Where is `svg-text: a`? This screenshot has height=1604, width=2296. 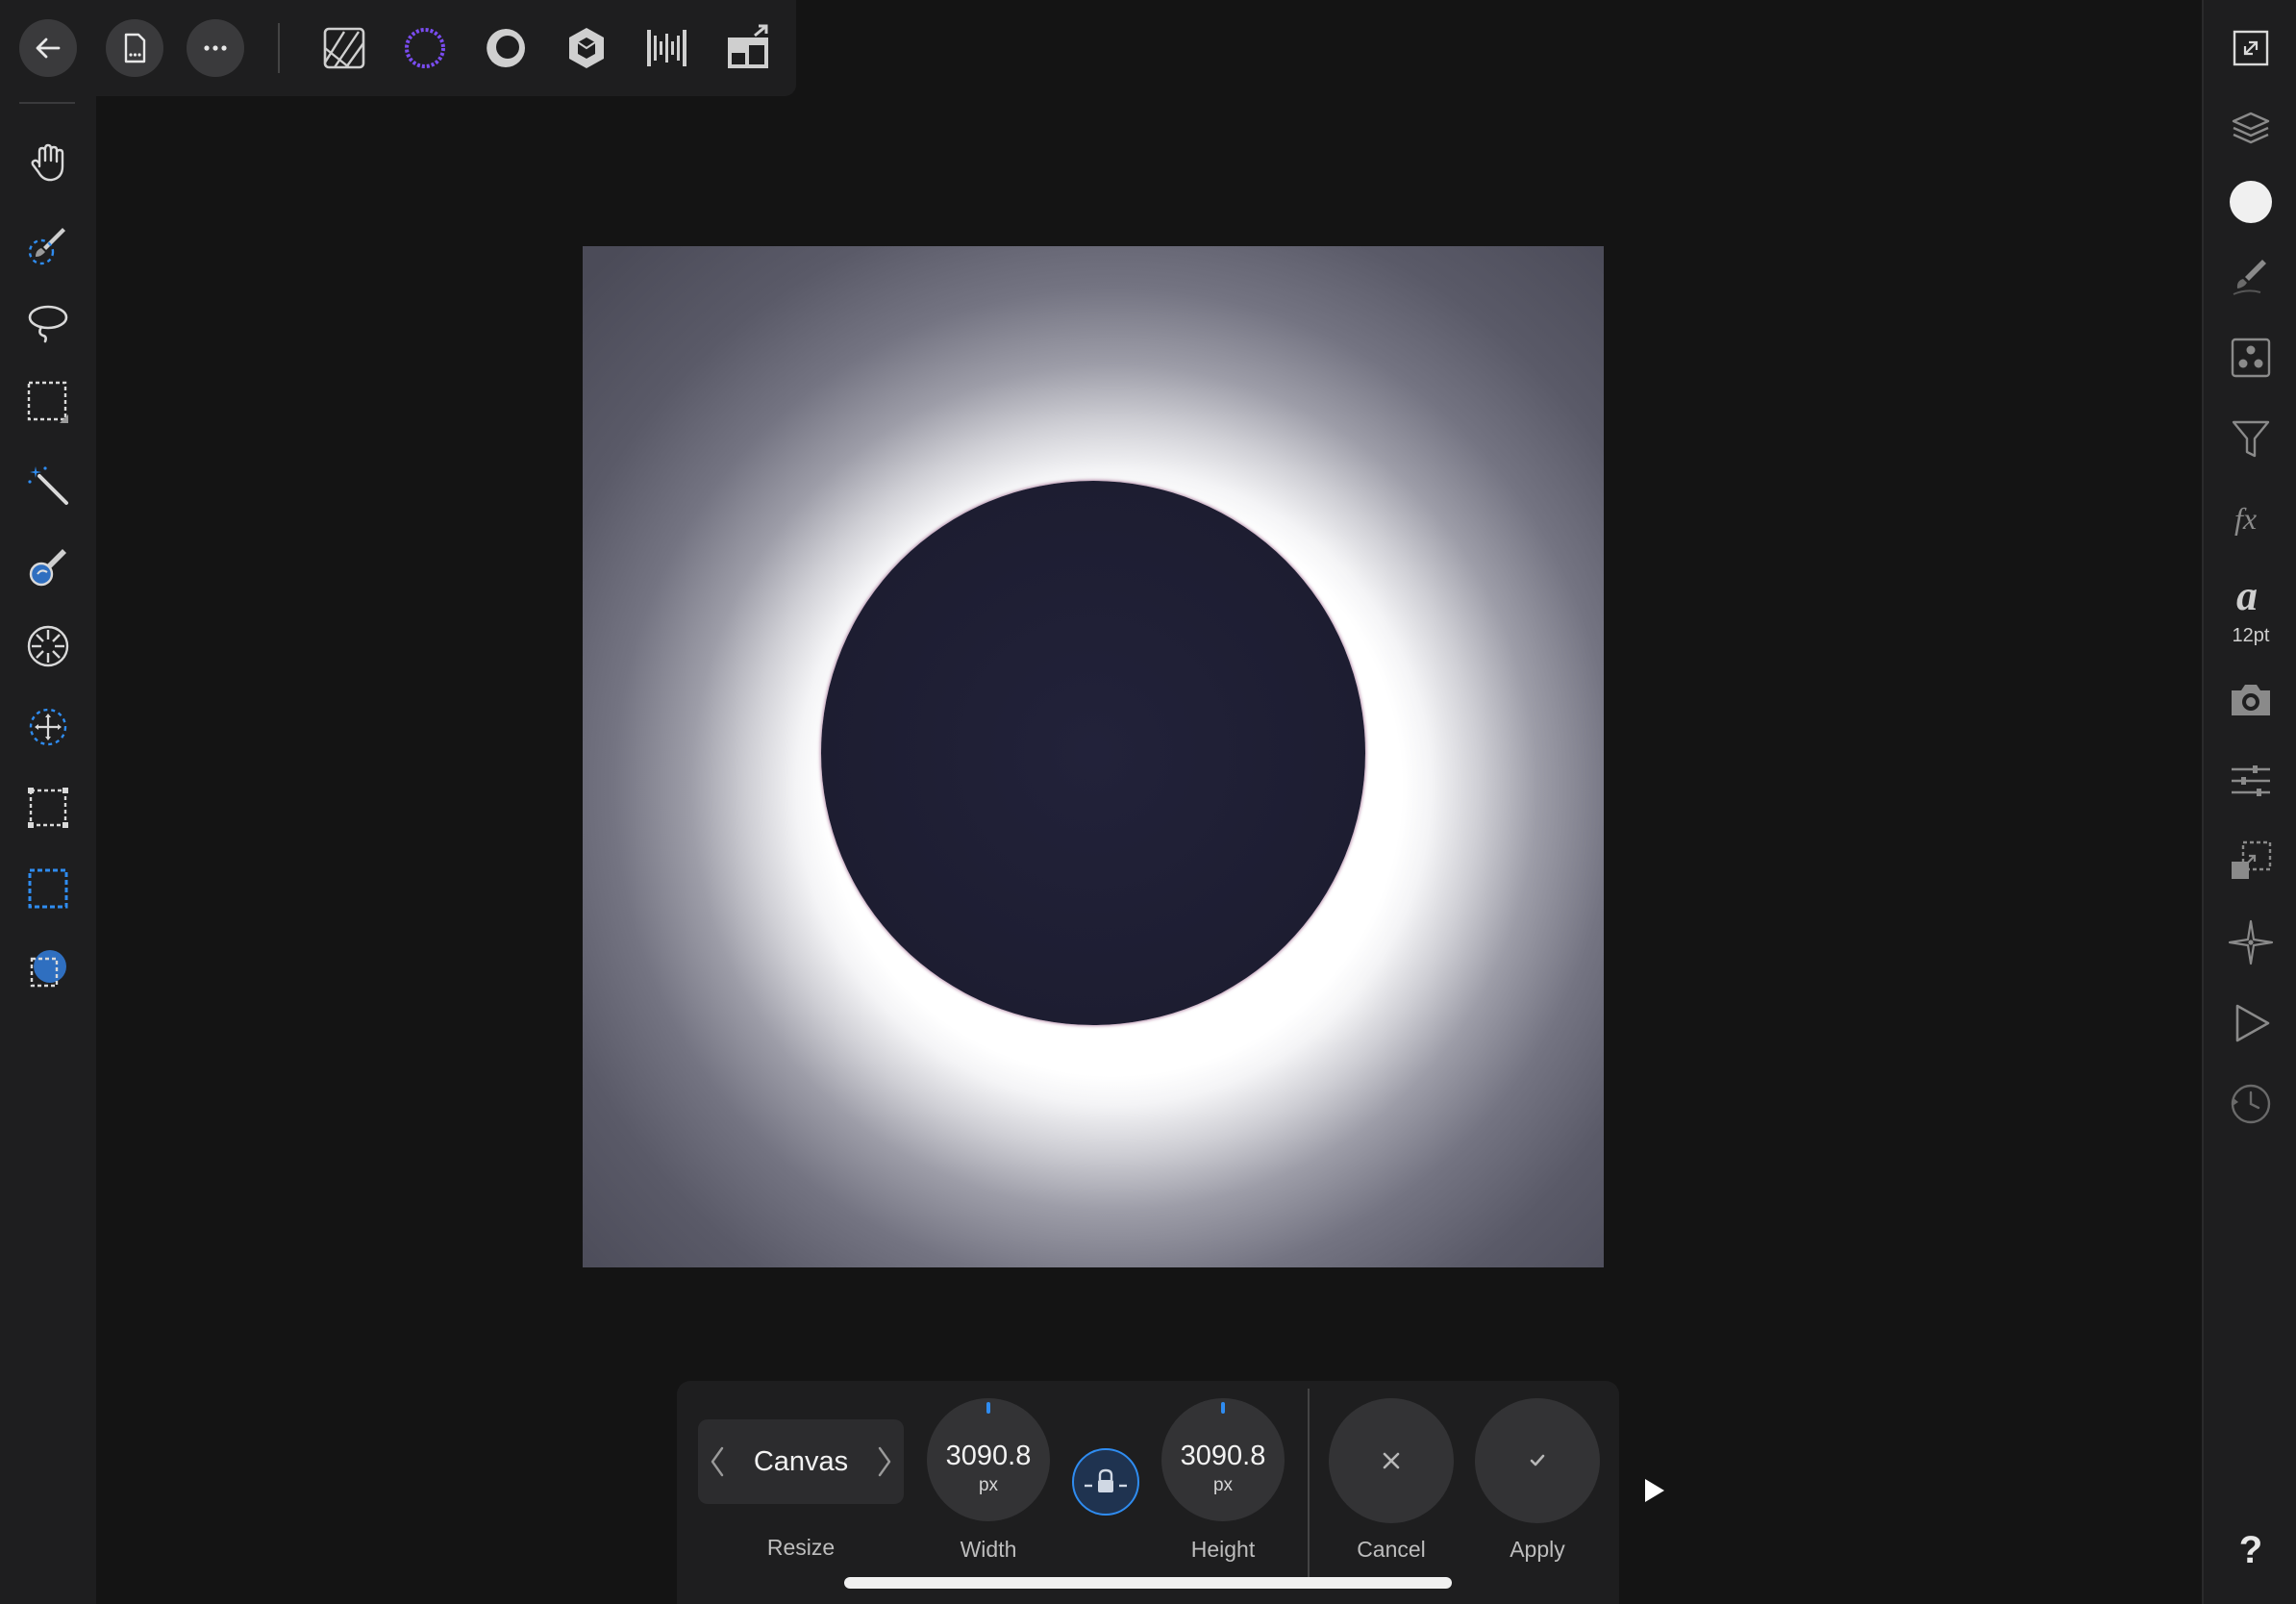
svg-text: a is located at coordinates (2247, 594).